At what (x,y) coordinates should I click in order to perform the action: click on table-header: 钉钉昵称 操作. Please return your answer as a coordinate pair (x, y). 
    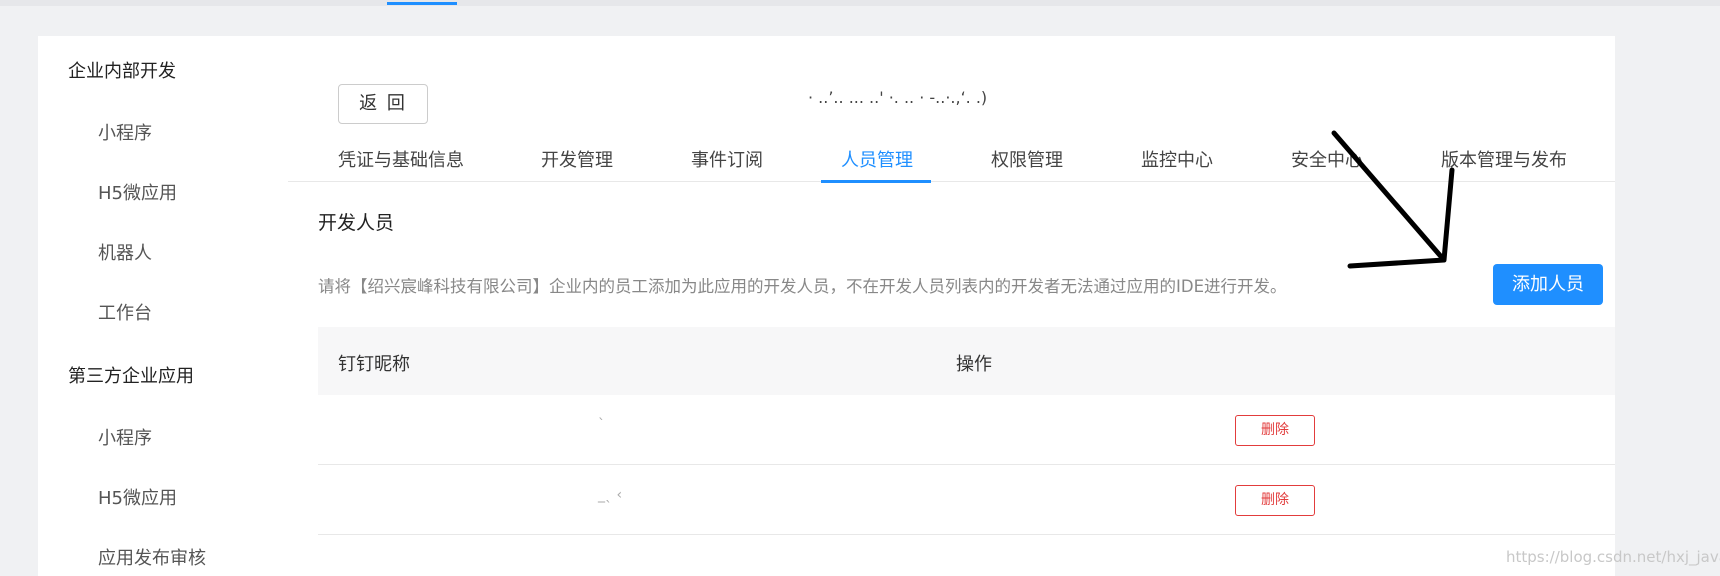
    Looking at the image, I should click on (966, 361).